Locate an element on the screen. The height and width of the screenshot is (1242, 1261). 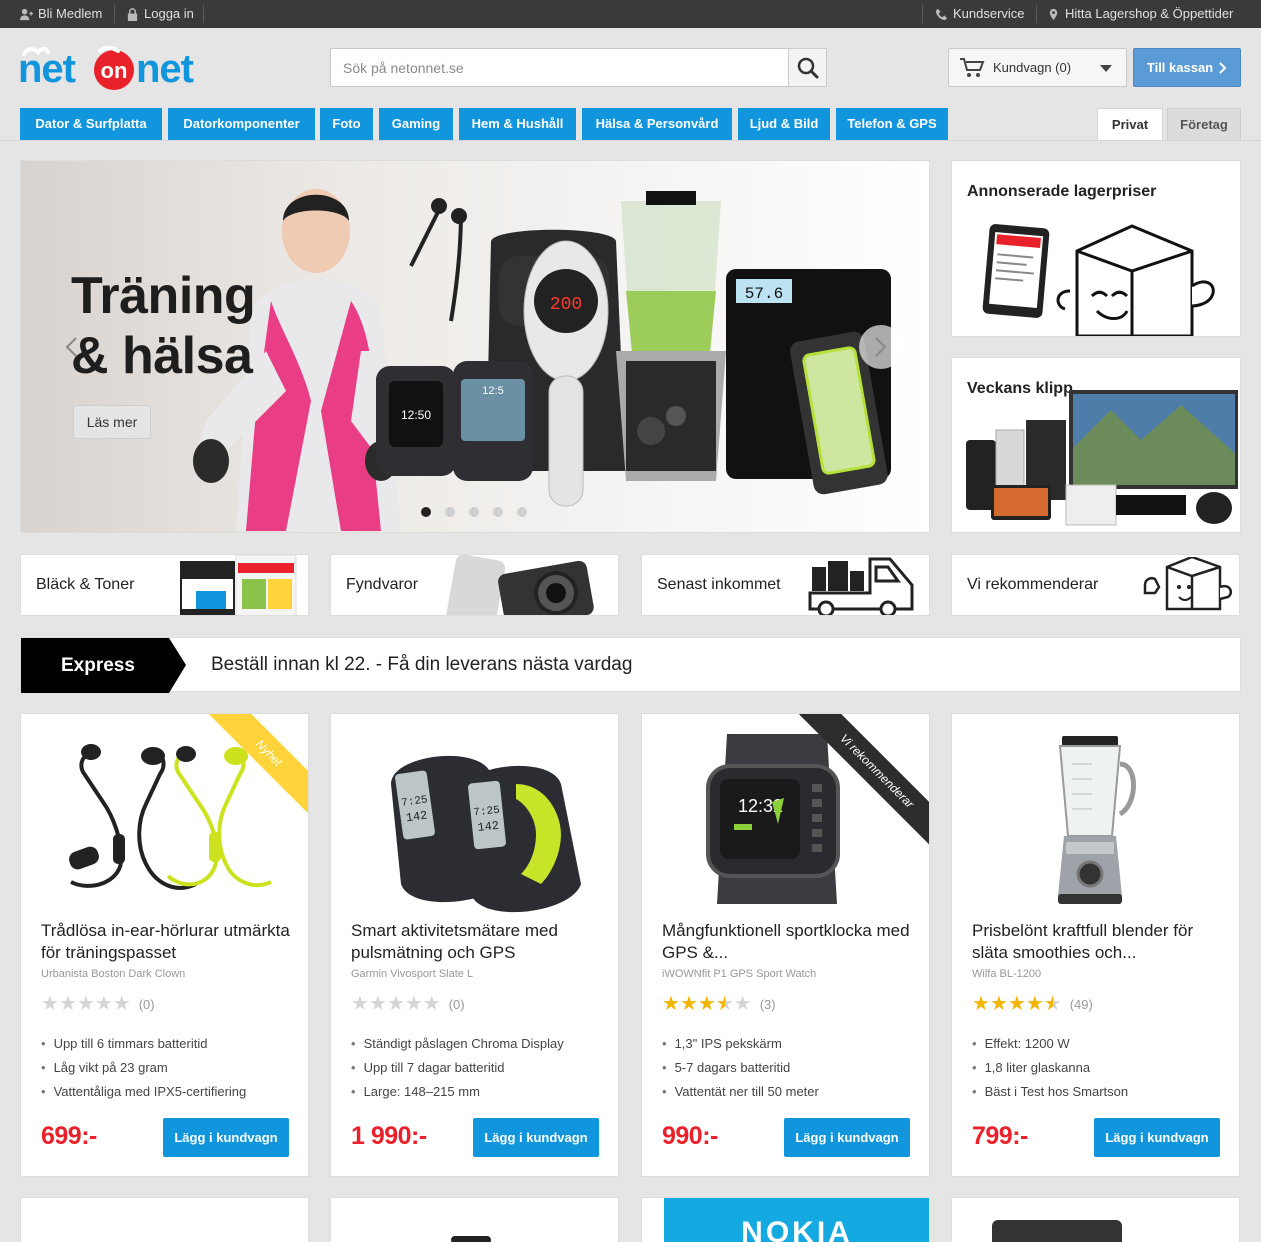
become-member-label: Bli Medlem is located at coordinates (70, 13).